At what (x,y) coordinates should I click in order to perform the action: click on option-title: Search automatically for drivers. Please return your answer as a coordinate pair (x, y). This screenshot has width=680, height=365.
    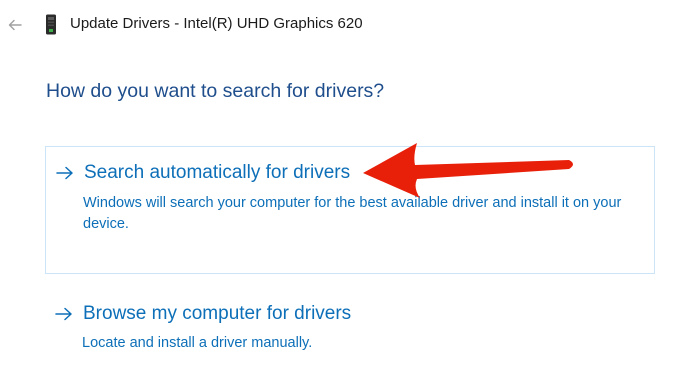
    Looking at the image, I should click on (217, 172).